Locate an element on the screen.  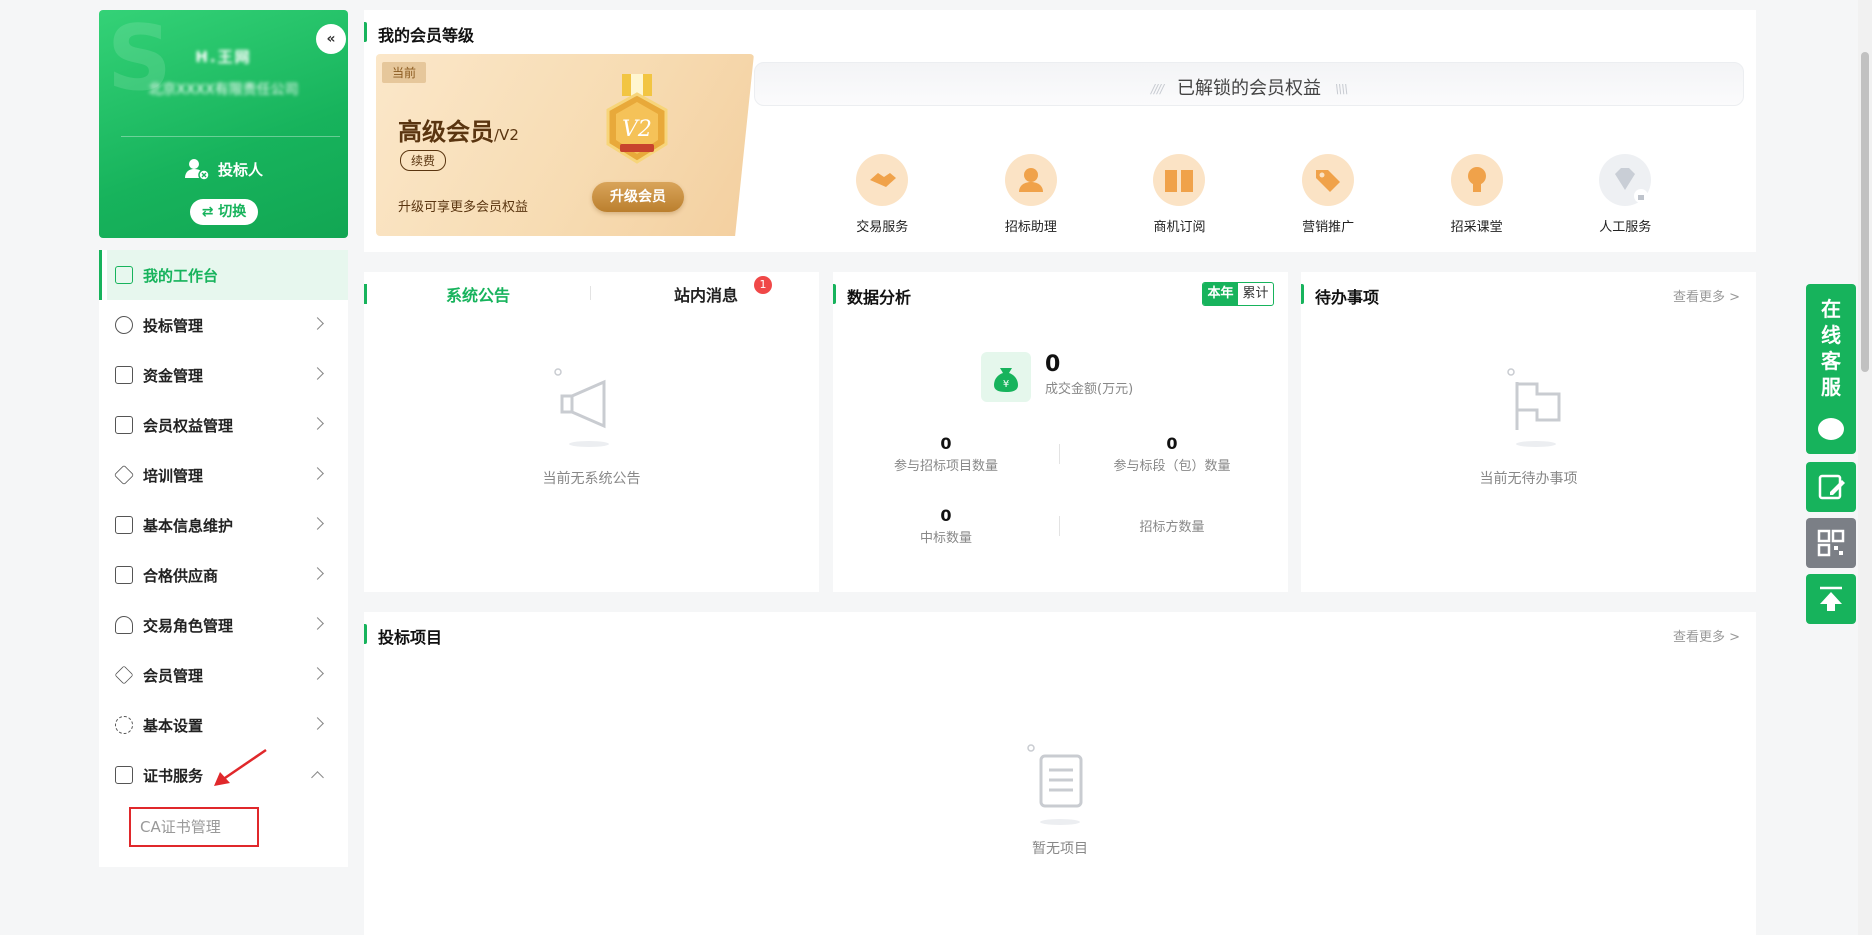
stat-tenderers: 招标方数量 is located at coordinates (1172, 524).